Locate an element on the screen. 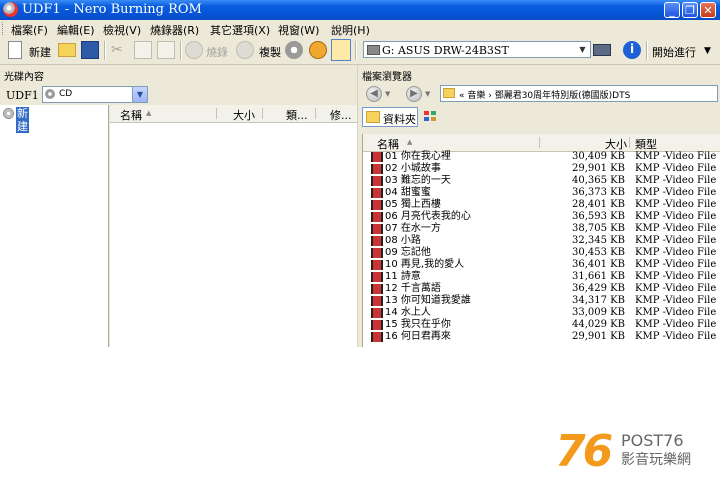 This screenshot has height=480, width=720. file-name: 10 再見,我的愛人 is located at coordinates (425, 264).